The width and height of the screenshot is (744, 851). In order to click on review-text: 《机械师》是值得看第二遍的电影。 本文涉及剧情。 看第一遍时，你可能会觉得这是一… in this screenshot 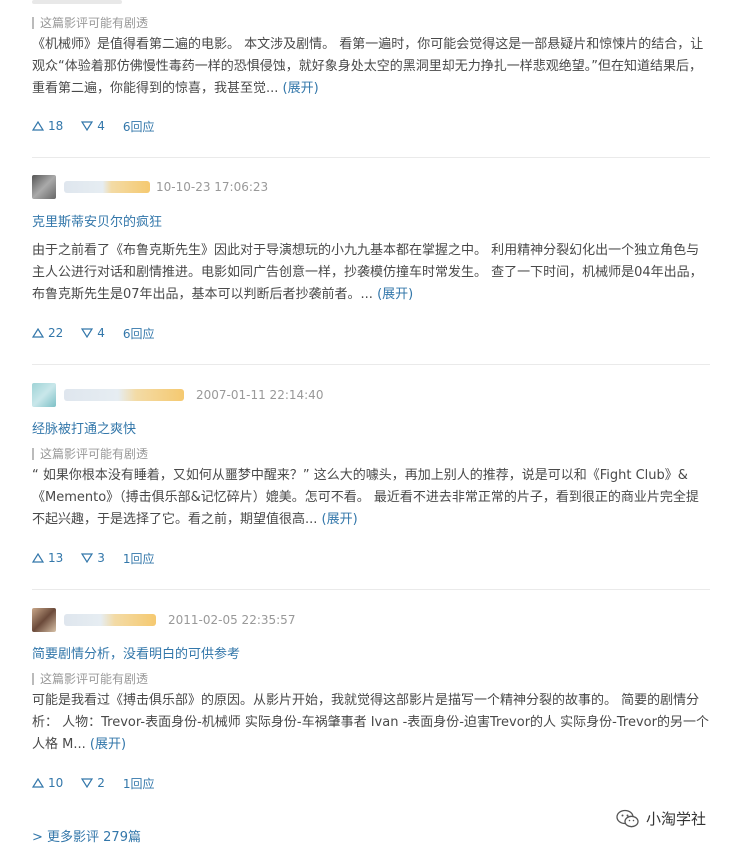, I will do `click(368, 66)`.